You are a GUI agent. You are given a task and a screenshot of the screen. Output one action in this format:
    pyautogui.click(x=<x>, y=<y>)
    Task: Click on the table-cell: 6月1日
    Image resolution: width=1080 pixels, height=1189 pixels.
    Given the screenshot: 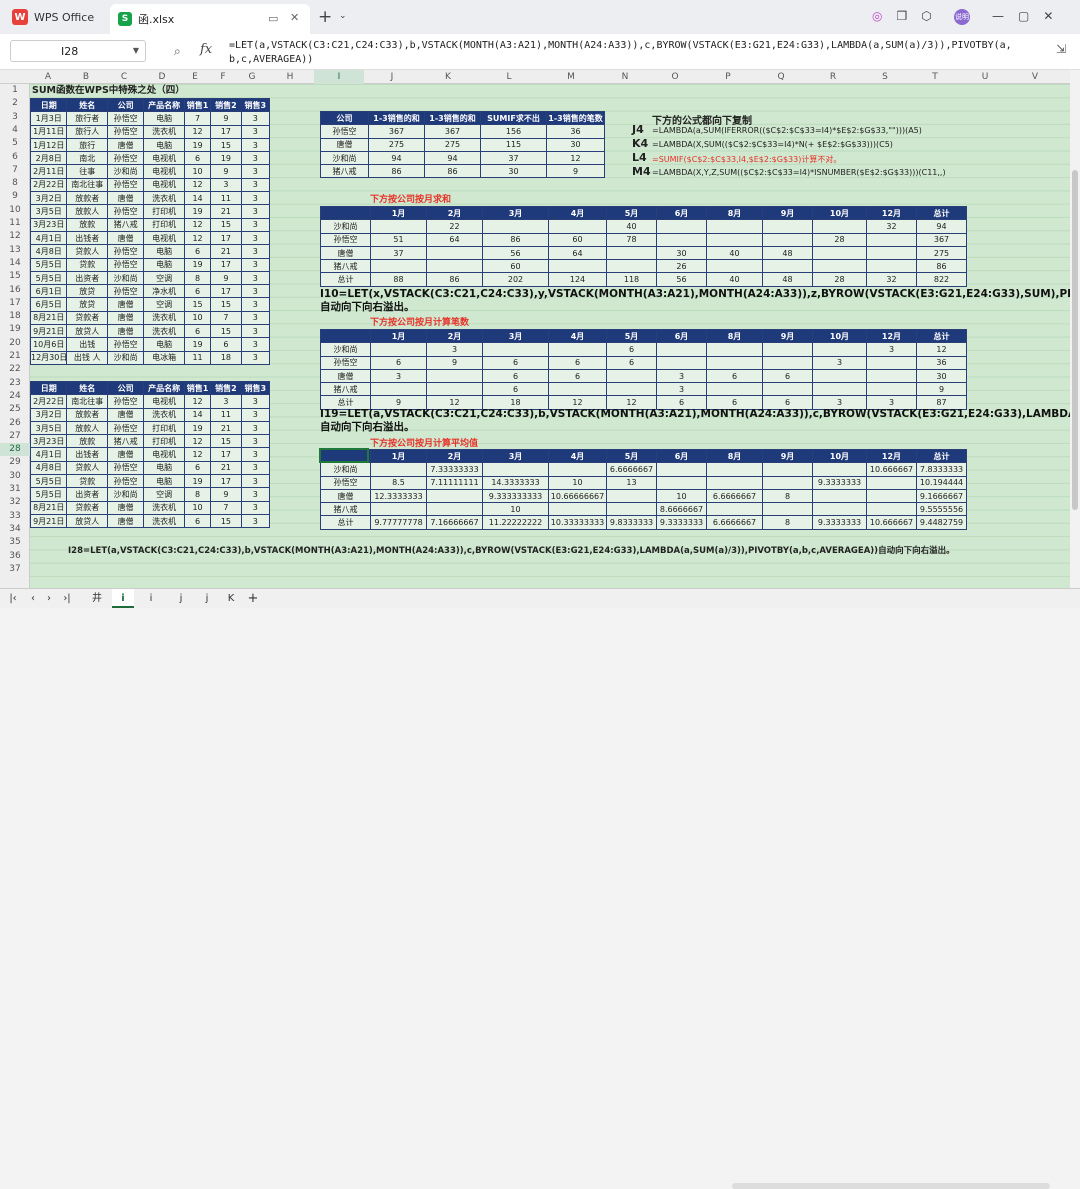 What is the action you would take?
    pyautogui.click(x=49, y=291)
    